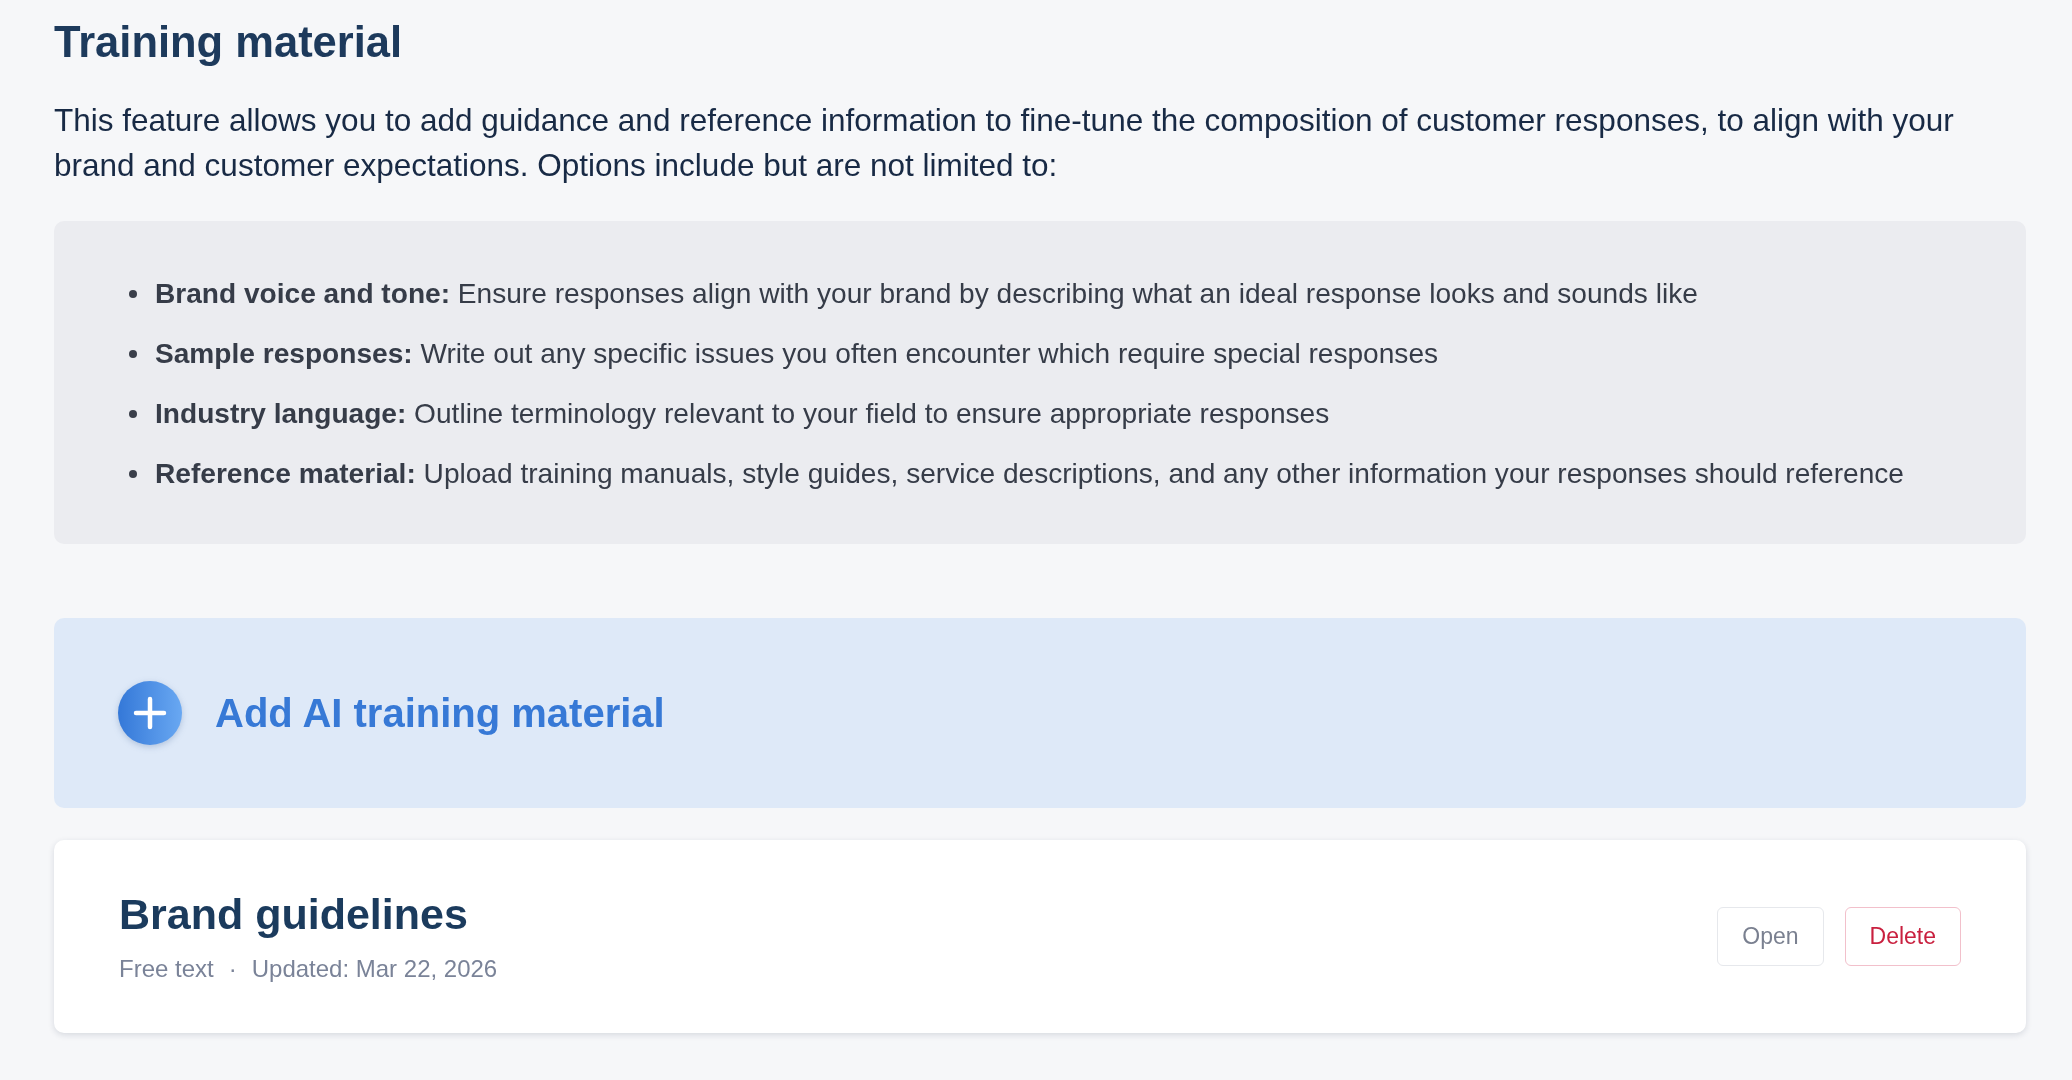 The image size is (2072, 1080). I want to click on option-text: Reference material: Upload training manuals, style guides, service descriptions, and any other information your responses should reference, so click(1029, 474).